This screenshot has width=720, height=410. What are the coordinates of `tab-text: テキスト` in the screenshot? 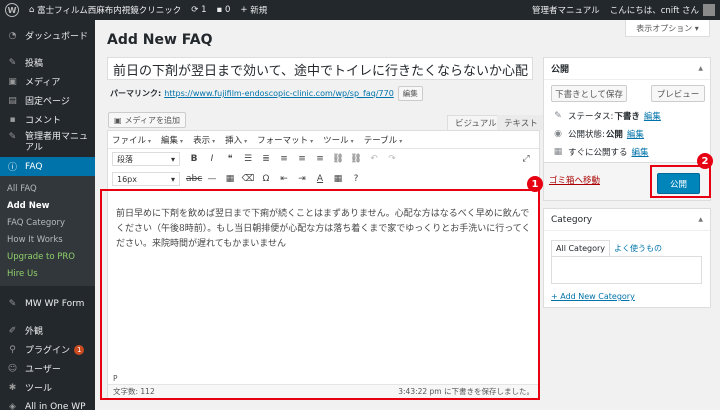 It's located at (521, 122).